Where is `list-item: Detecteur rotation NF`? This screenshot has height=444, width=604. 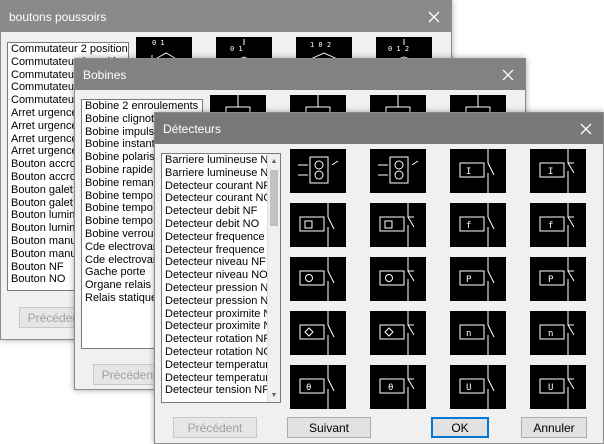
list-item: Detecteur rotation NF is located at coordinates (214, 339).